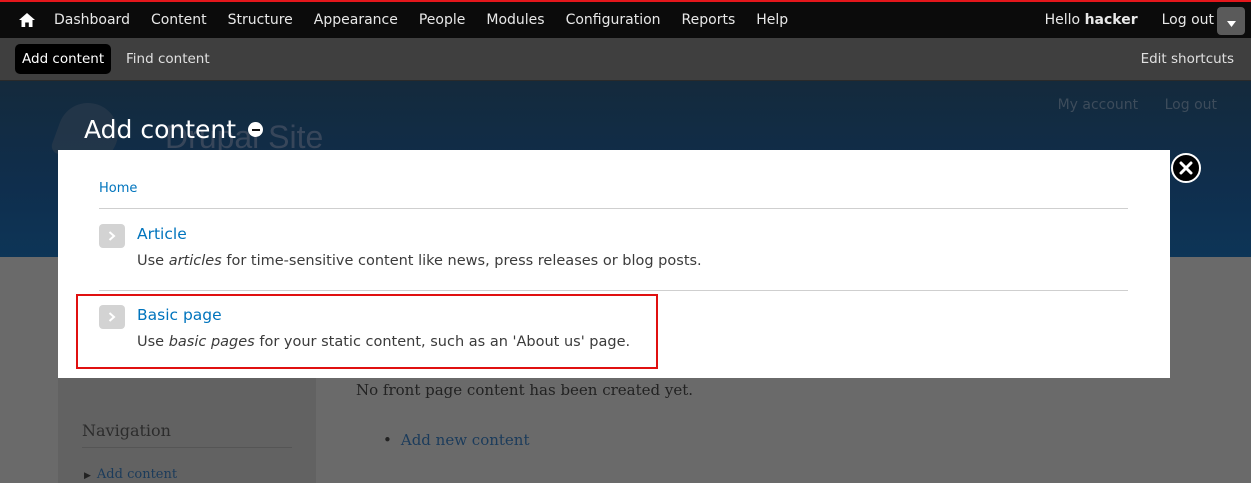  What do you see at coordinates (613, 290) in the screenshot?
I see `content-type-divider` at bounding box center [613, 290].